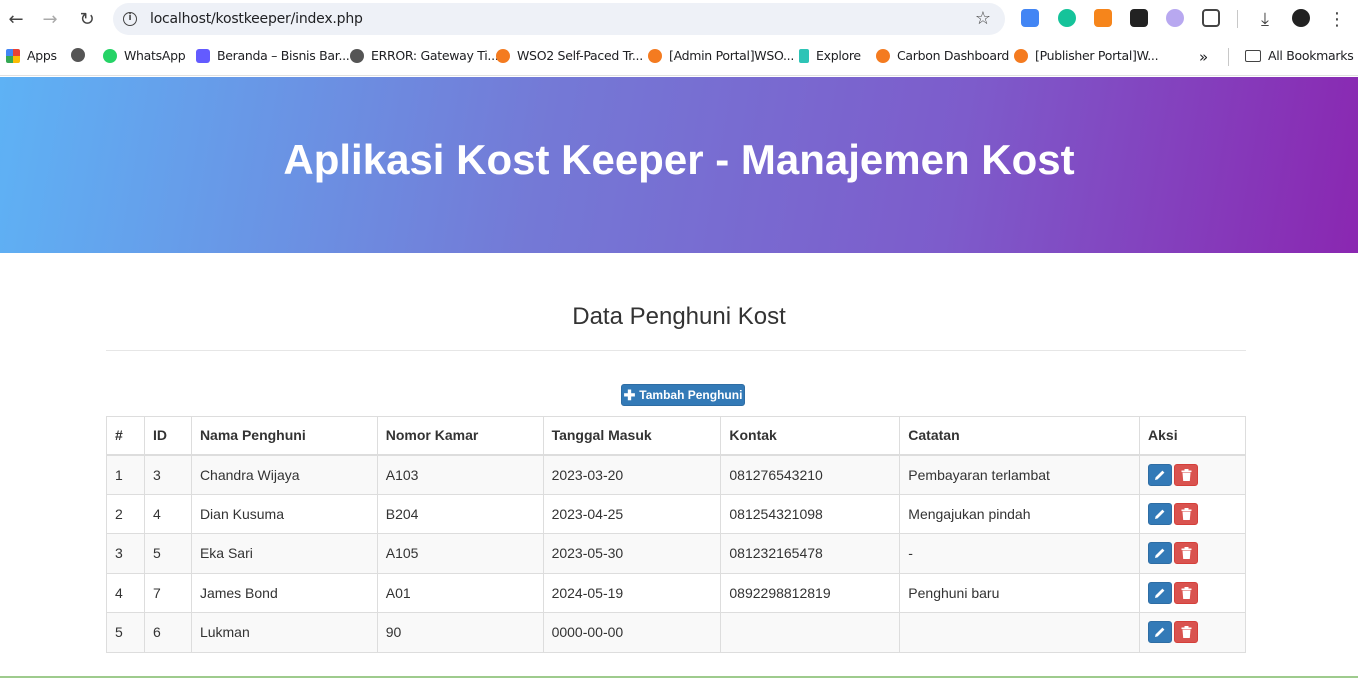 The width and height of the screenshot is (1358, 678). I want to click on bookmark-whatsapp: WhatsApp, so click(144, 55).